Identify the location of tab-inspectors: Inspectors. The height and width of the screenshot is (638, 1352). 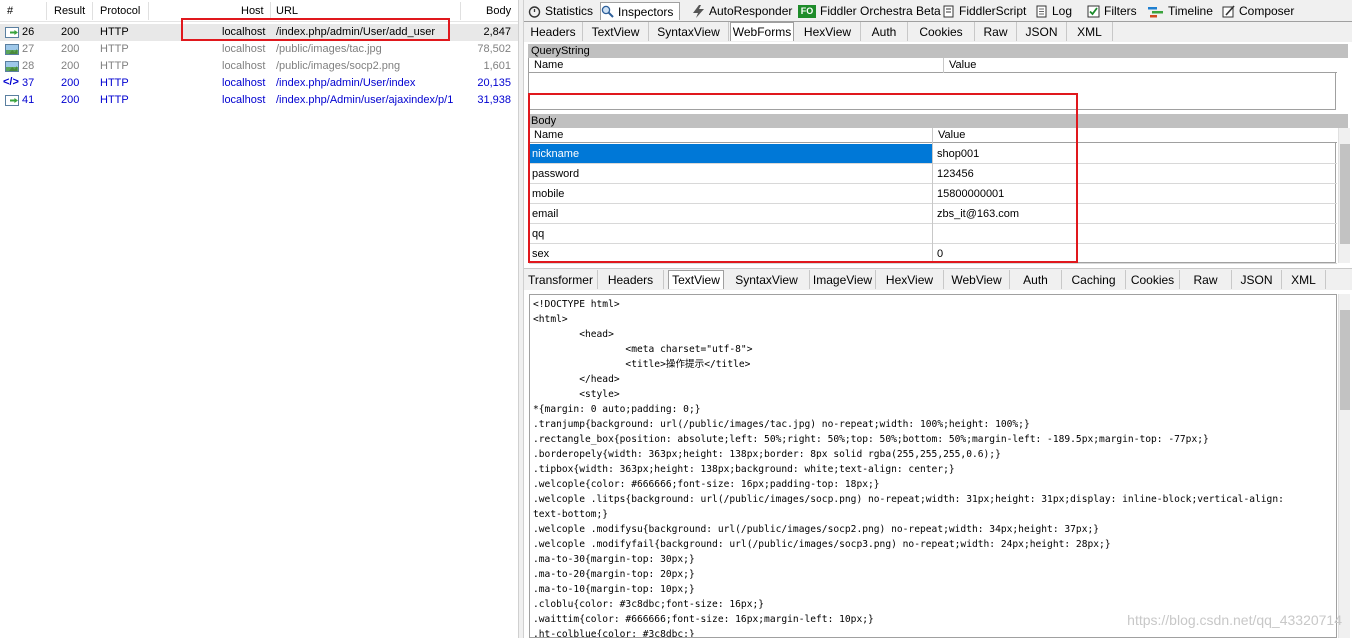
(640, 11).